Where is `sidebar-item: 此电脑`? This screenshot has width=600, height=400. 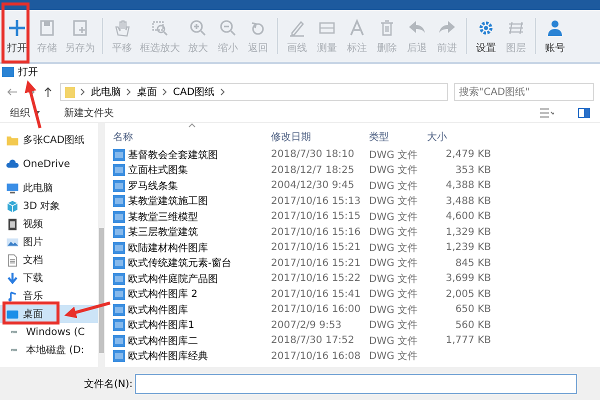 sidebar-item: 此电脑 is located at coordinates (49, 188).